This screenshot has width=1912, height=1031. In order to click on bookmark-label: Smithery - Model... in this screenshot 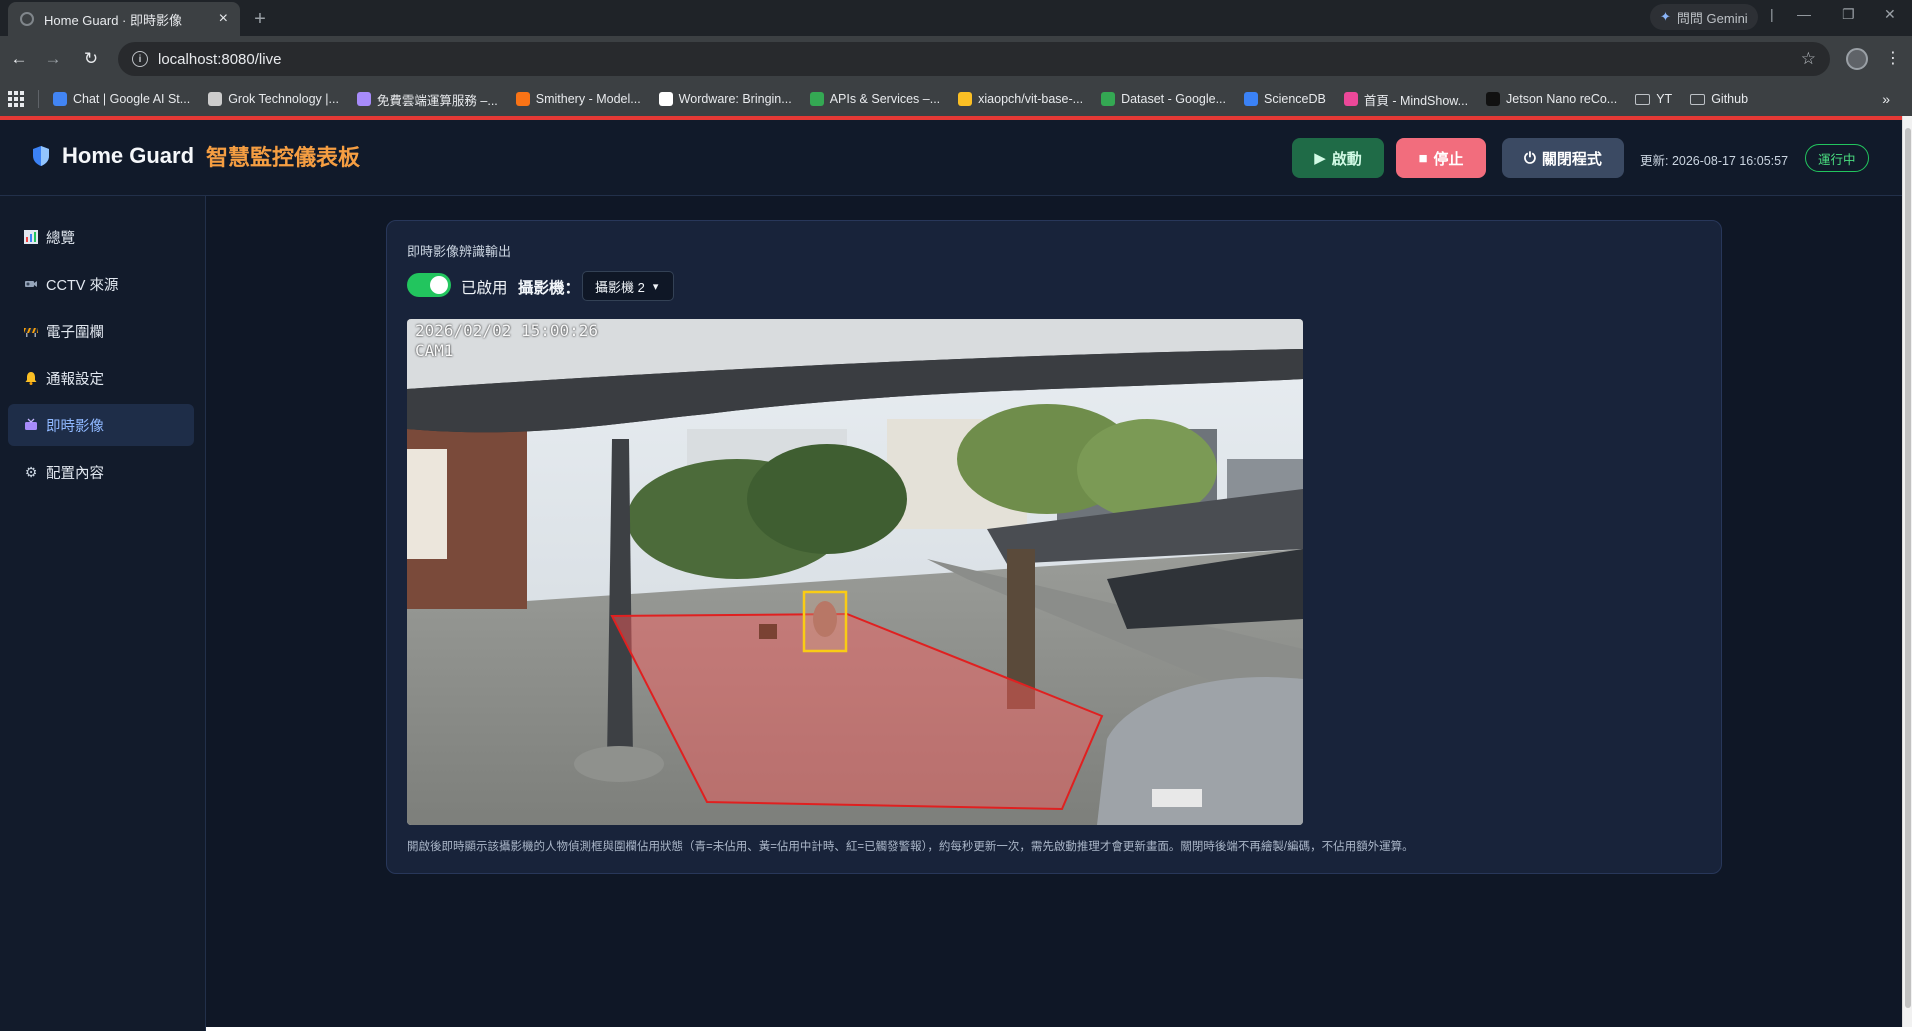, I will do `click(588, 99)`.